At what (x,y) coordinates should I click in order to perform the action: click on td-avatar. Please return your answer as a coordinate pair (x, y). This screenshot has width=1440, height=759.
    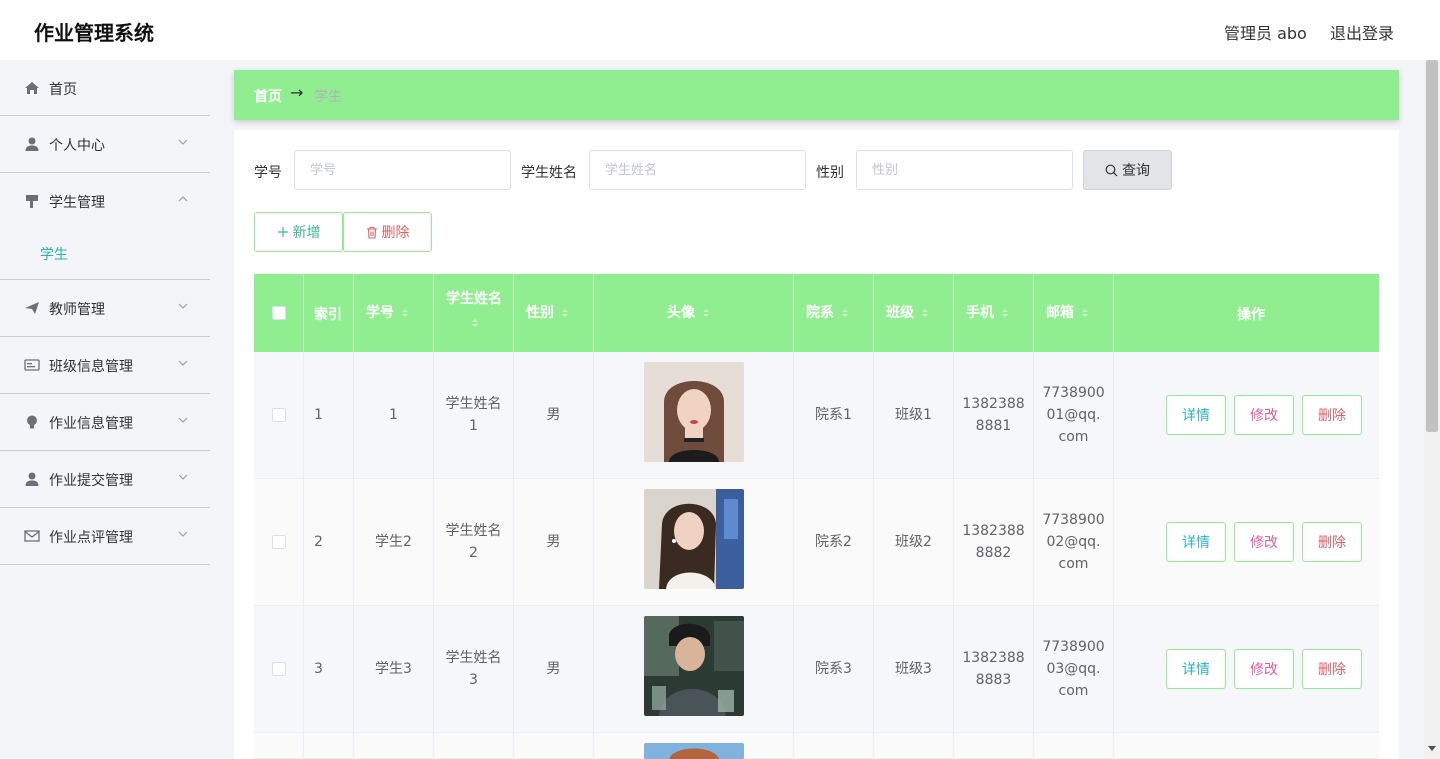
    Looking at the image, I should click on (694, 542).